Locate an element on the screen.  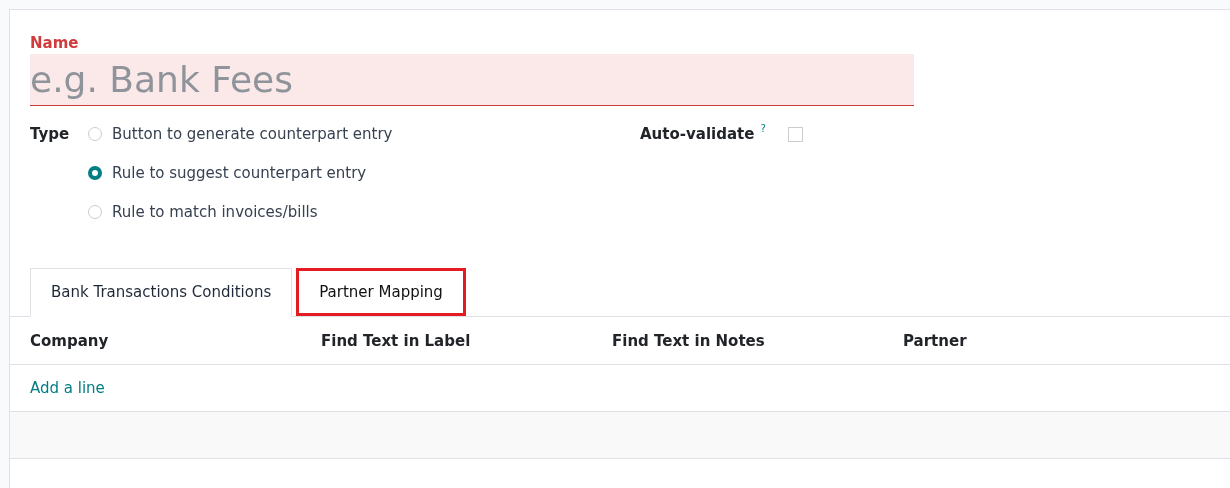
column-header: Company is located at coordinates (70, 340).